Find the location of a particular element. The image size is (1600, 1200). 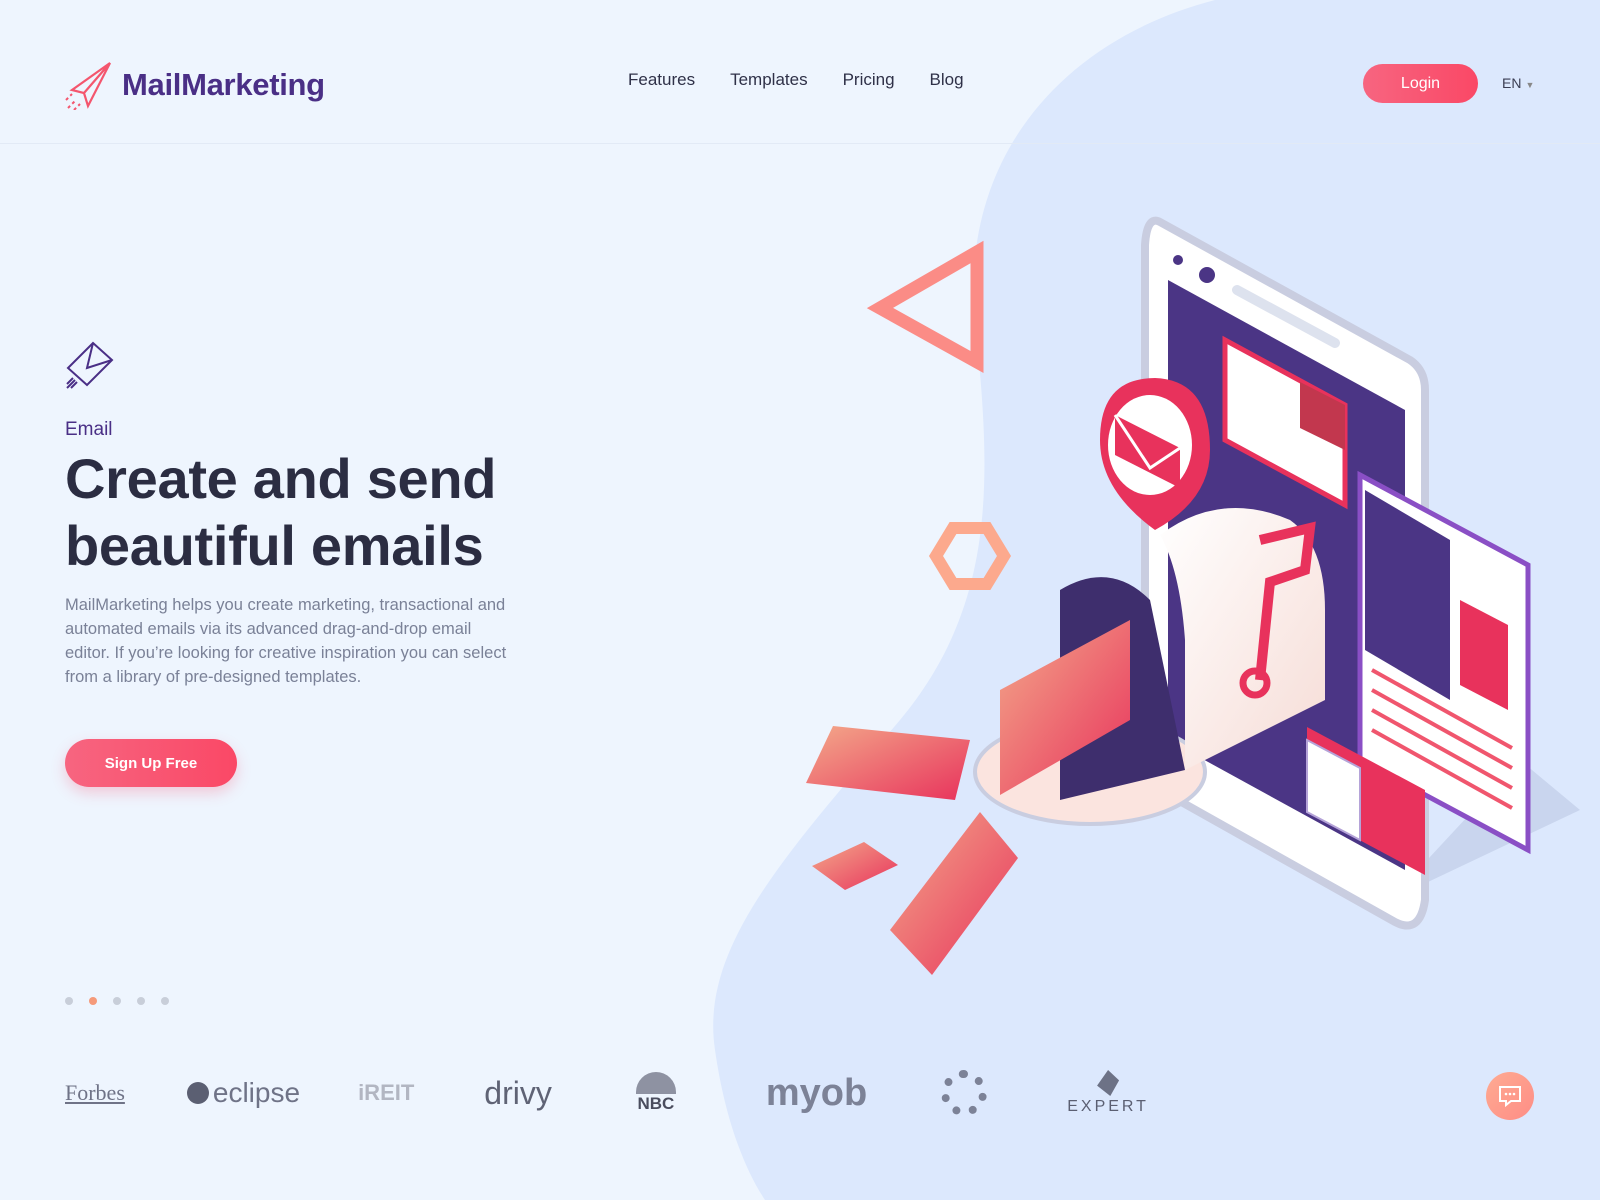

brand-nbc: NBC is located at coordinates (655, 1093).